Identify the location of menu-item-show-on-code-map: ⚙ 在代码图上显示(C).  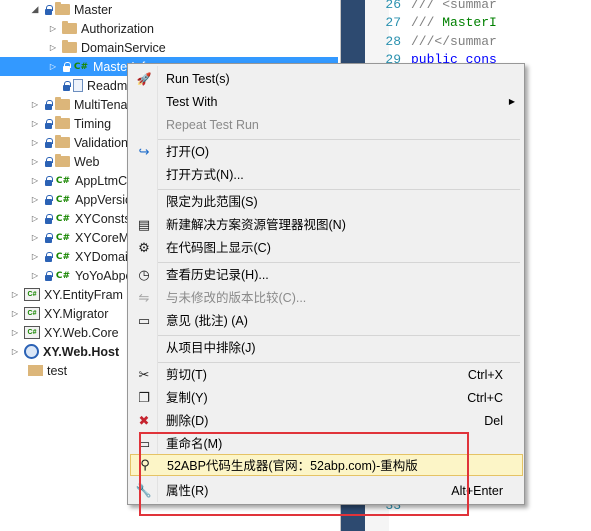
(326, 248).